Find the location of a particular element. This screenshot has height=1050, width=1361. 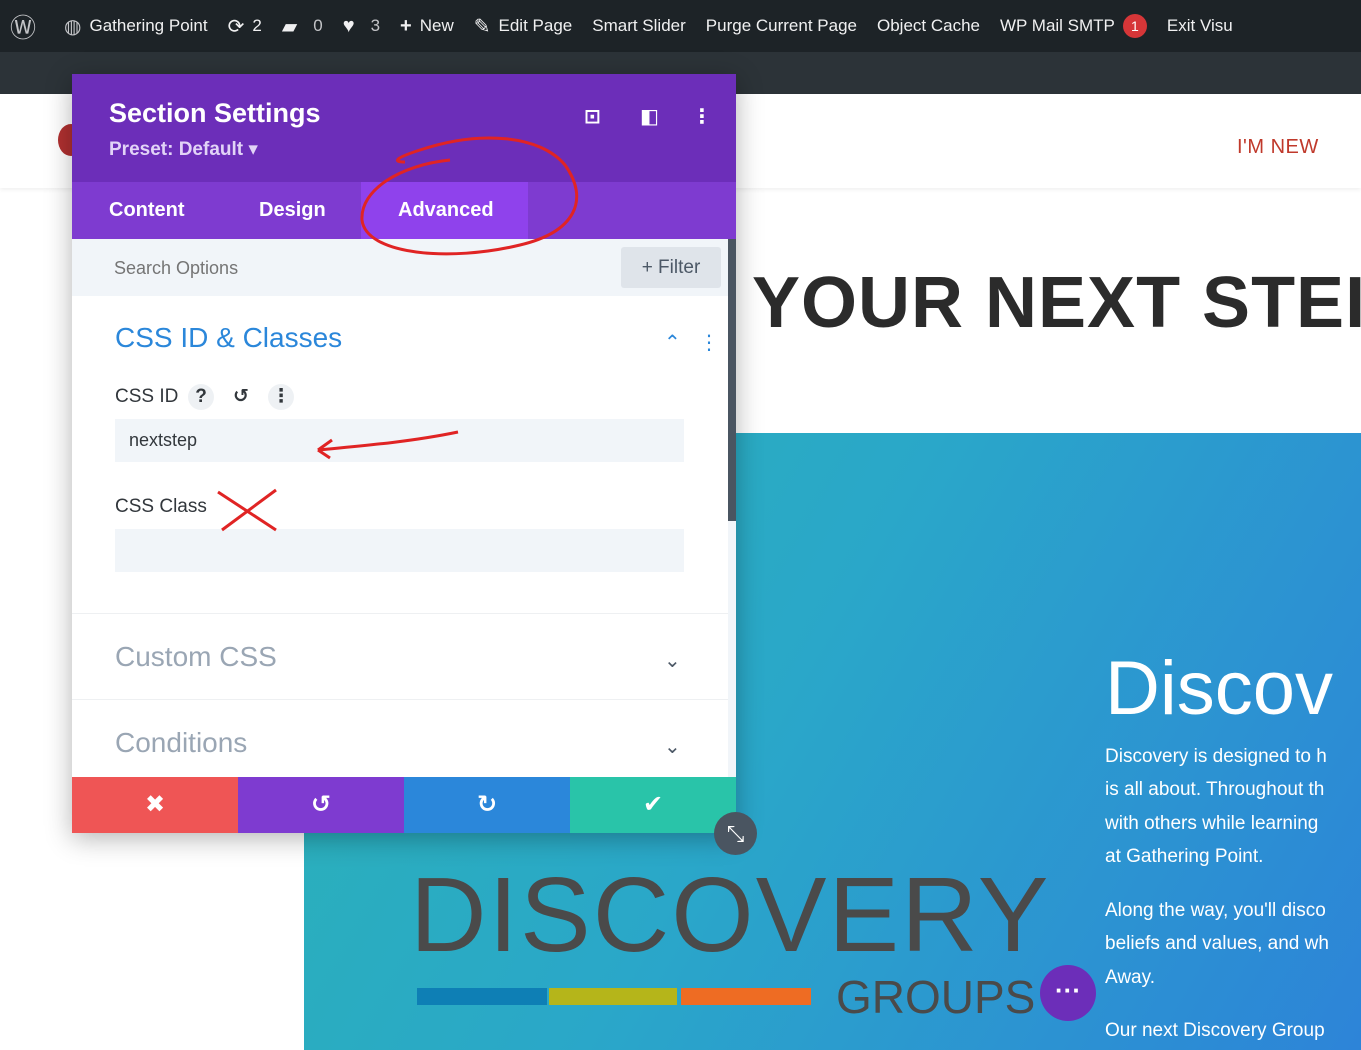

discovery-text-line: Along the way, you'll disco is located at coordinates (1215, 910).